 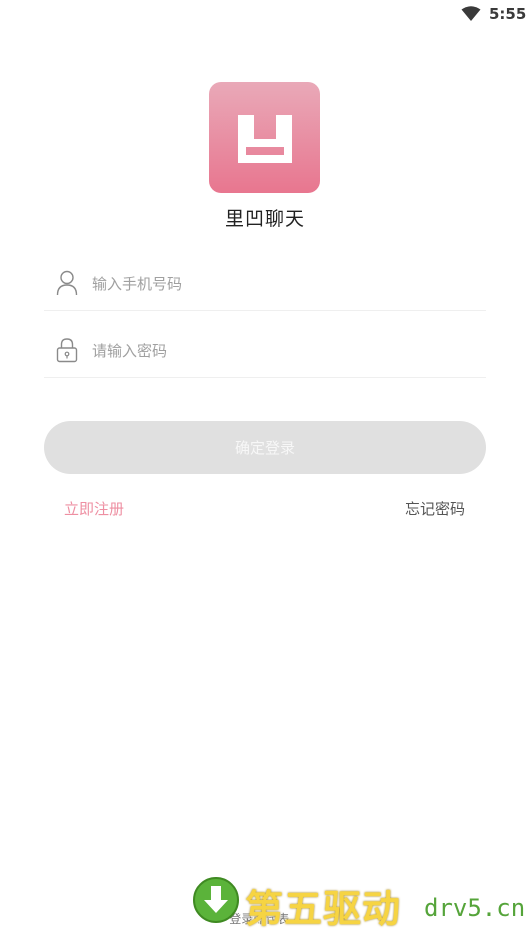 What do you see at coordinates (265, 447) in the screenshot?
I see `login-button: 确定登录` at bounding box center [265, 447].